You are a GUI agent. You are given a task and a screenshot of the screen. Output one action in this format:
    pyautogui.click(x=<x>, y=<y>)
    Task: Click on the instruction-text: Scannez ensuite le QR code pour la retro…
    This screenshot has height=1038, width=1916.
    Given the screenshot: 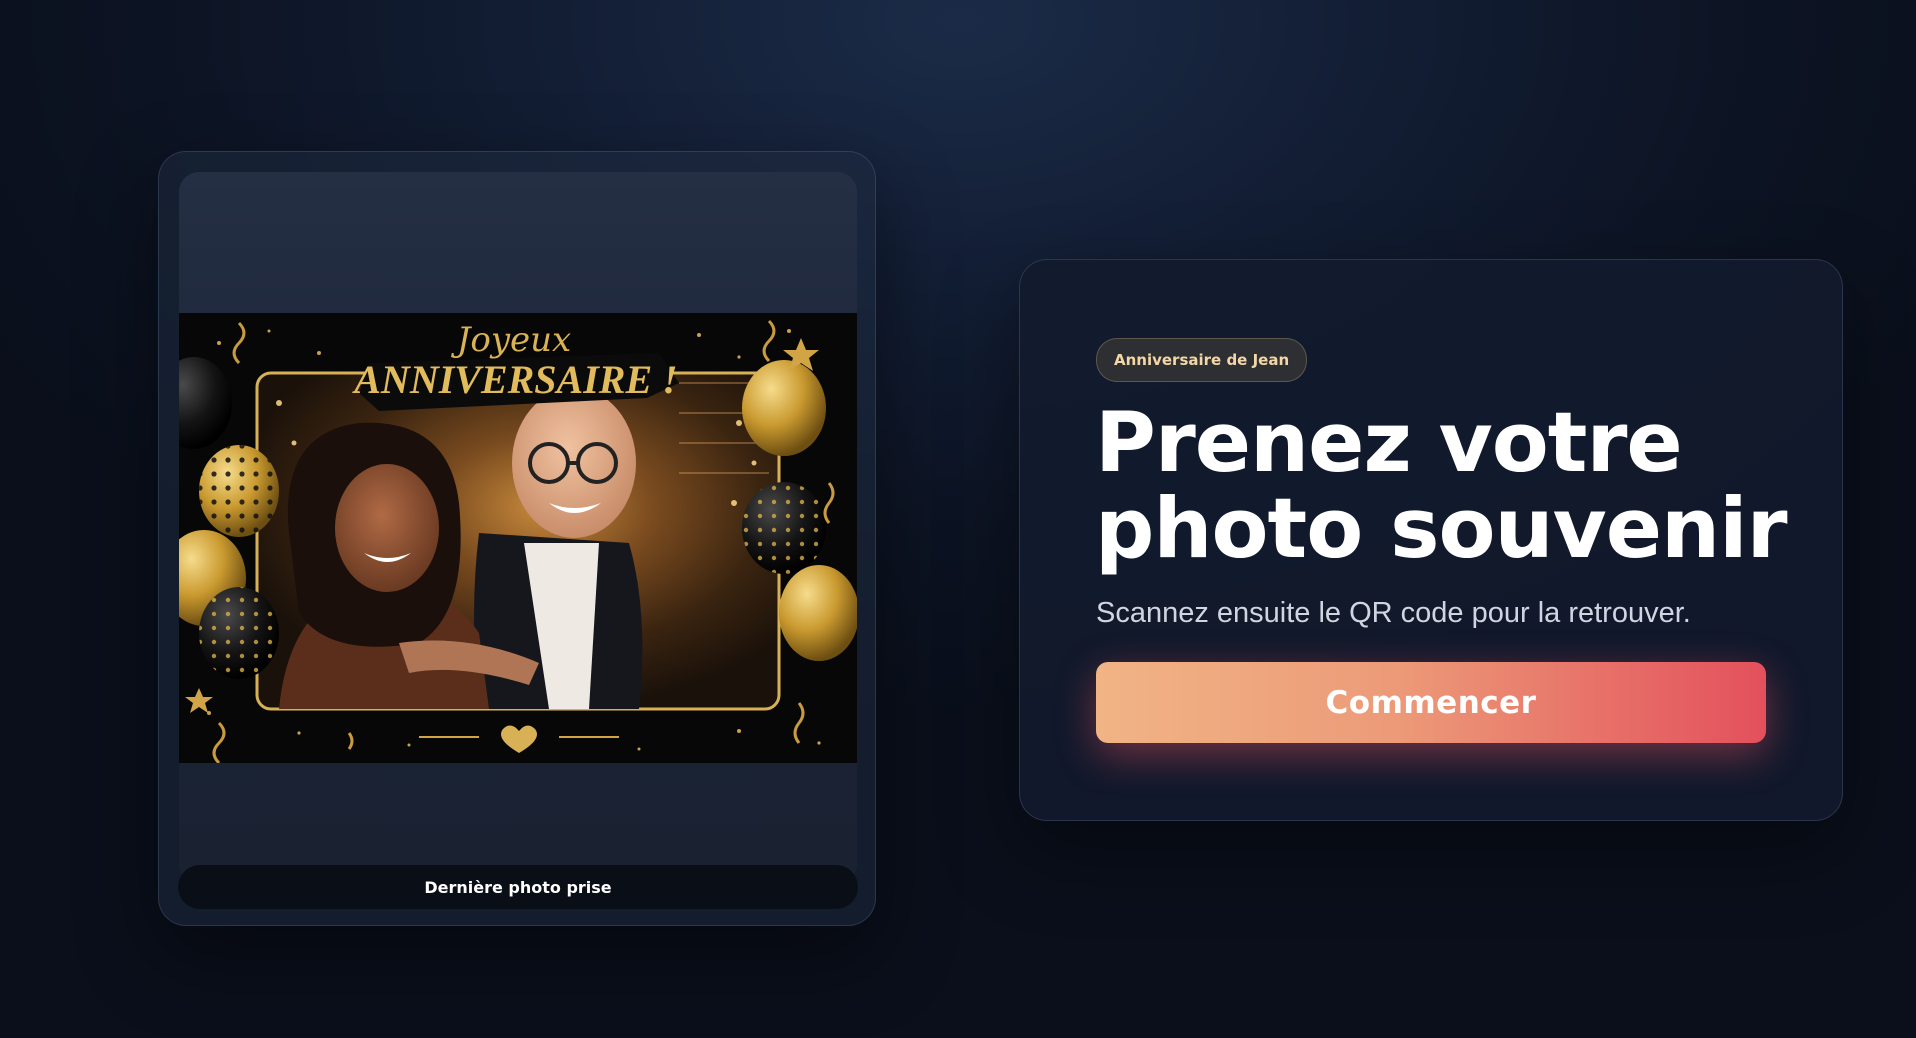 What is the action you would take?
    pyautogui.click(x=1393, y=613)
    